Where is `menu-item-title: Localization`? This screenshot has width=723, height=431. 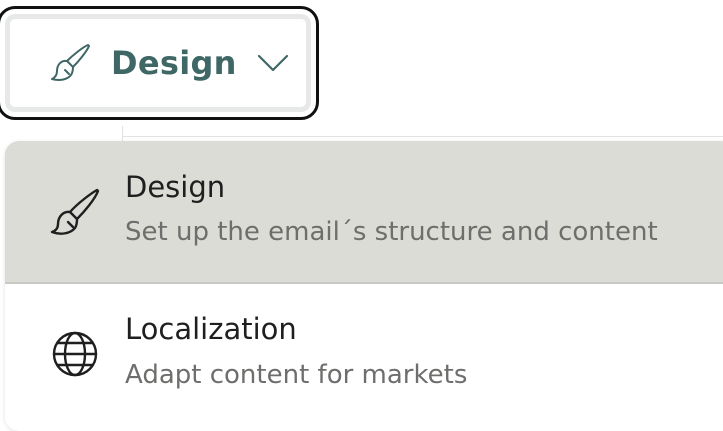 menu-item-title: Localization is located at coordinates (211, 329).